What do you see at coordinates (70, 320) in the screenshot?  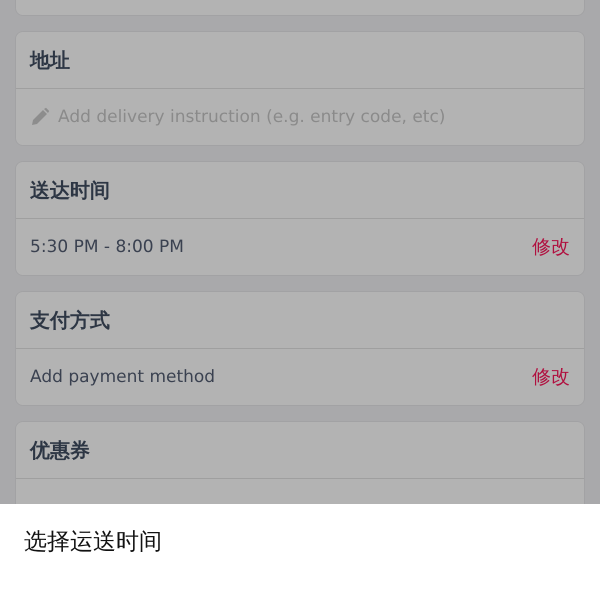 I see `section-title: 支付方式` at bounding box center [70, 320].